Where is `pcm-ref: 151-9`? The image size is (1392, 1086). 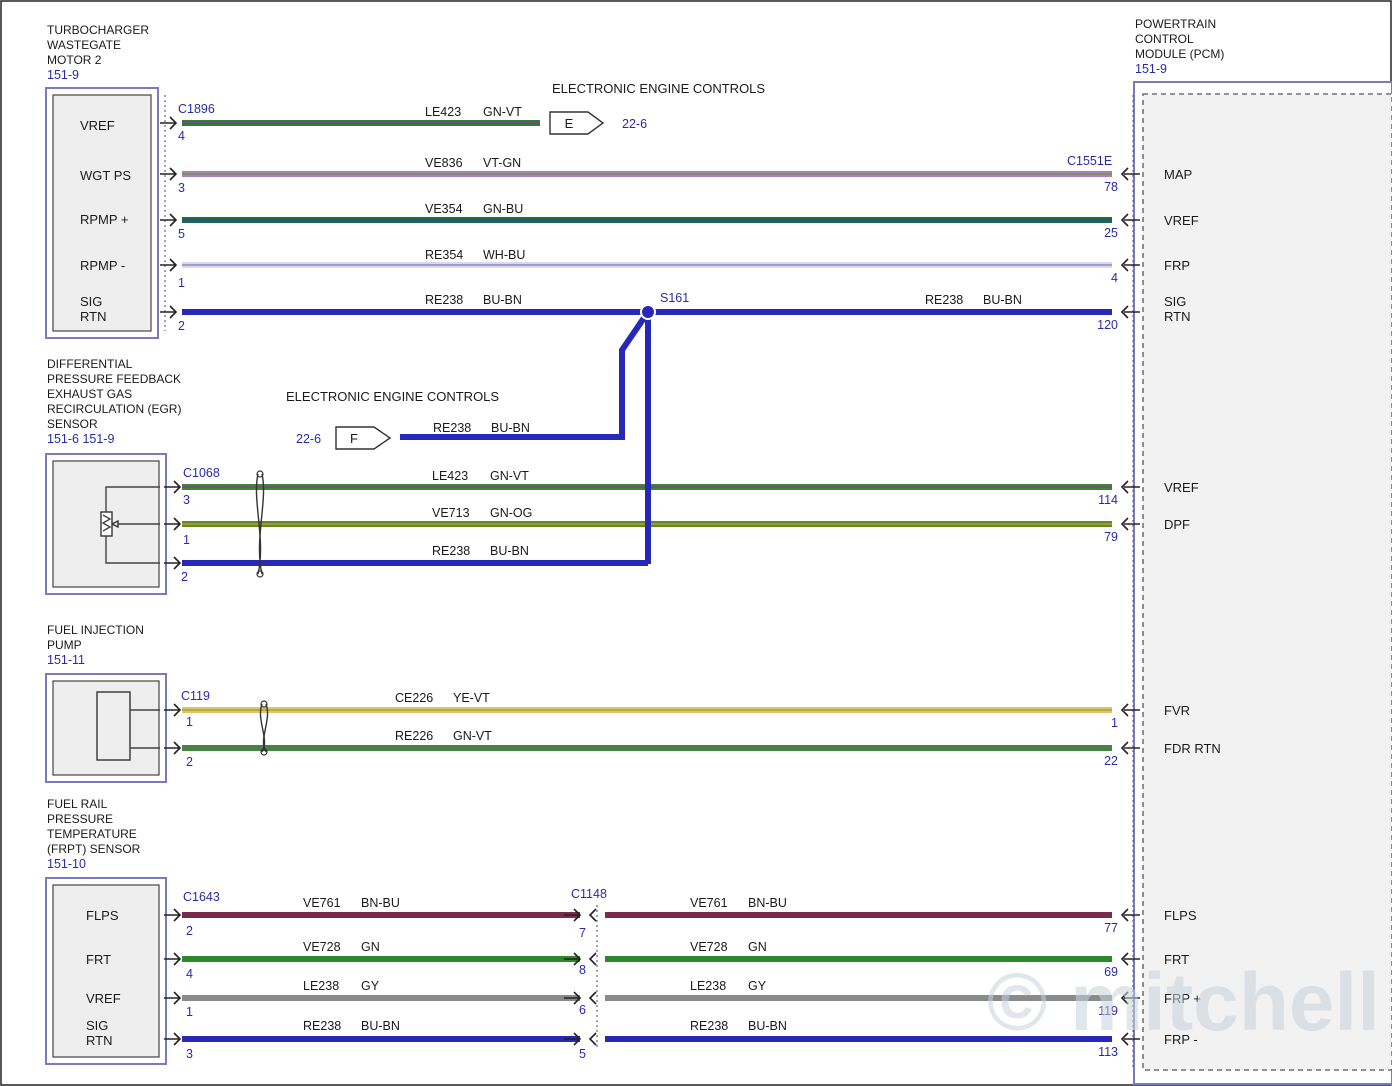 pcm-ref: 151-9 is located at coordinates (1151, 69).